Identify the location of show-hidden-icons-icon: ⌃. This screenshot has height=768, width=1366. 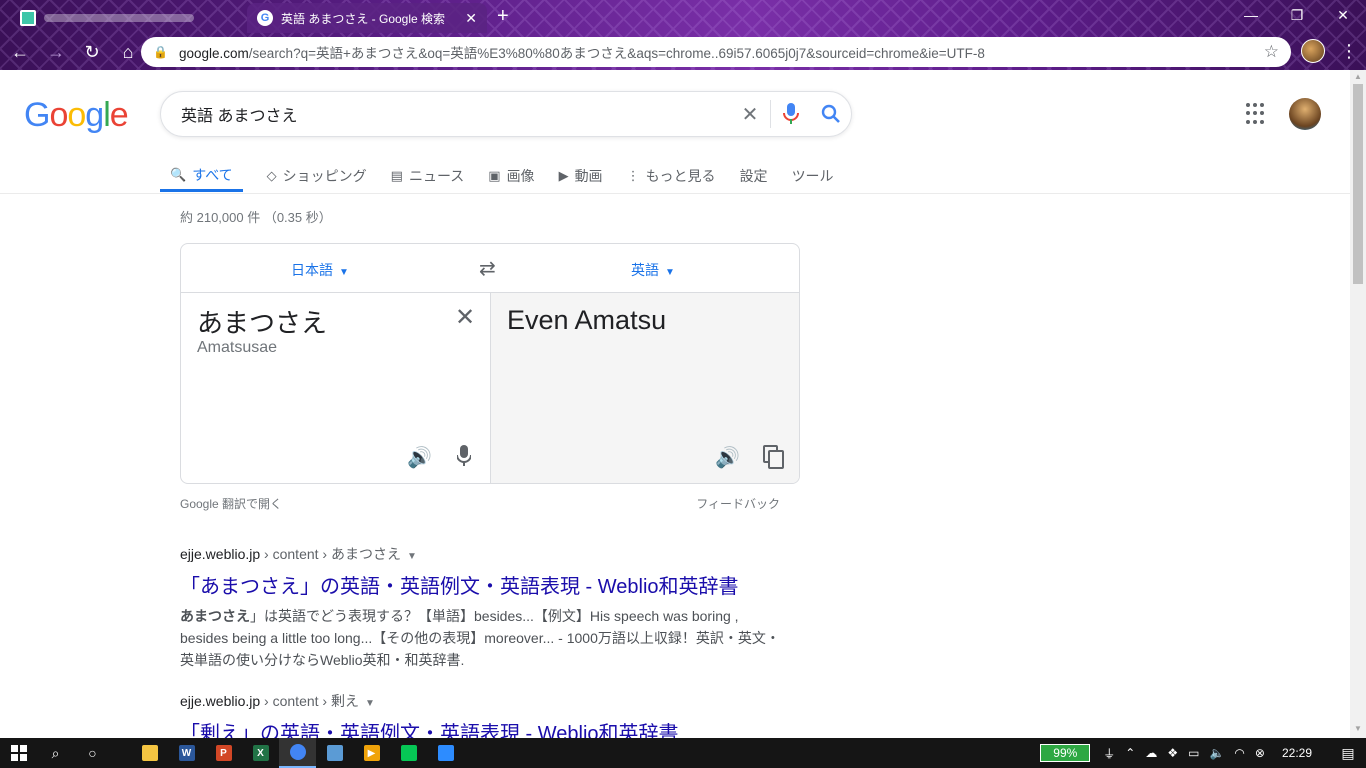
(1130, 753).